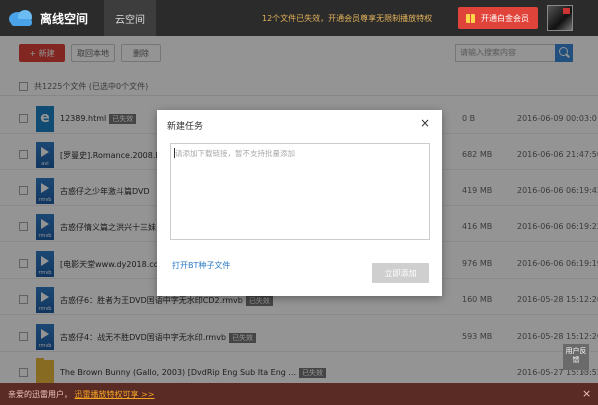  Describe the element at coordinates (584, 373) in the screenshot. I see `feedback-close-icon: ×` at that location.